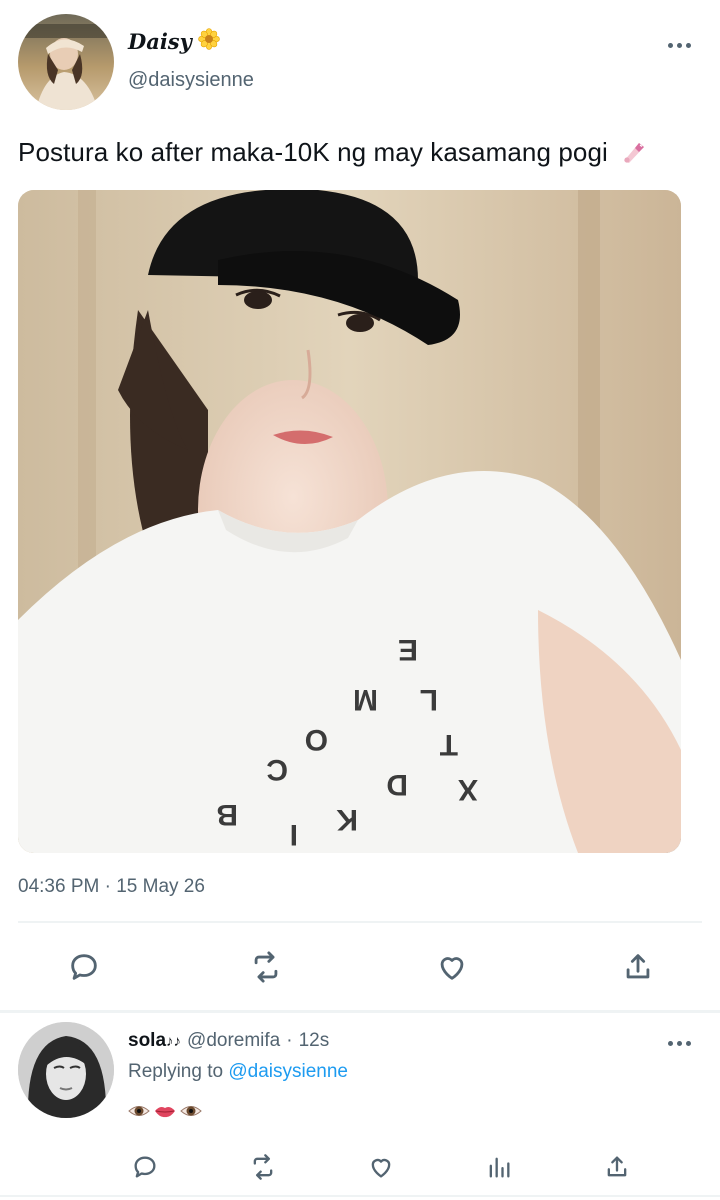 The width and height of the screenshot is (720, 1200). Describe the element at coordinates (191, 80) in the screenshot. I see `author-handle: @daisysienne` at that location.